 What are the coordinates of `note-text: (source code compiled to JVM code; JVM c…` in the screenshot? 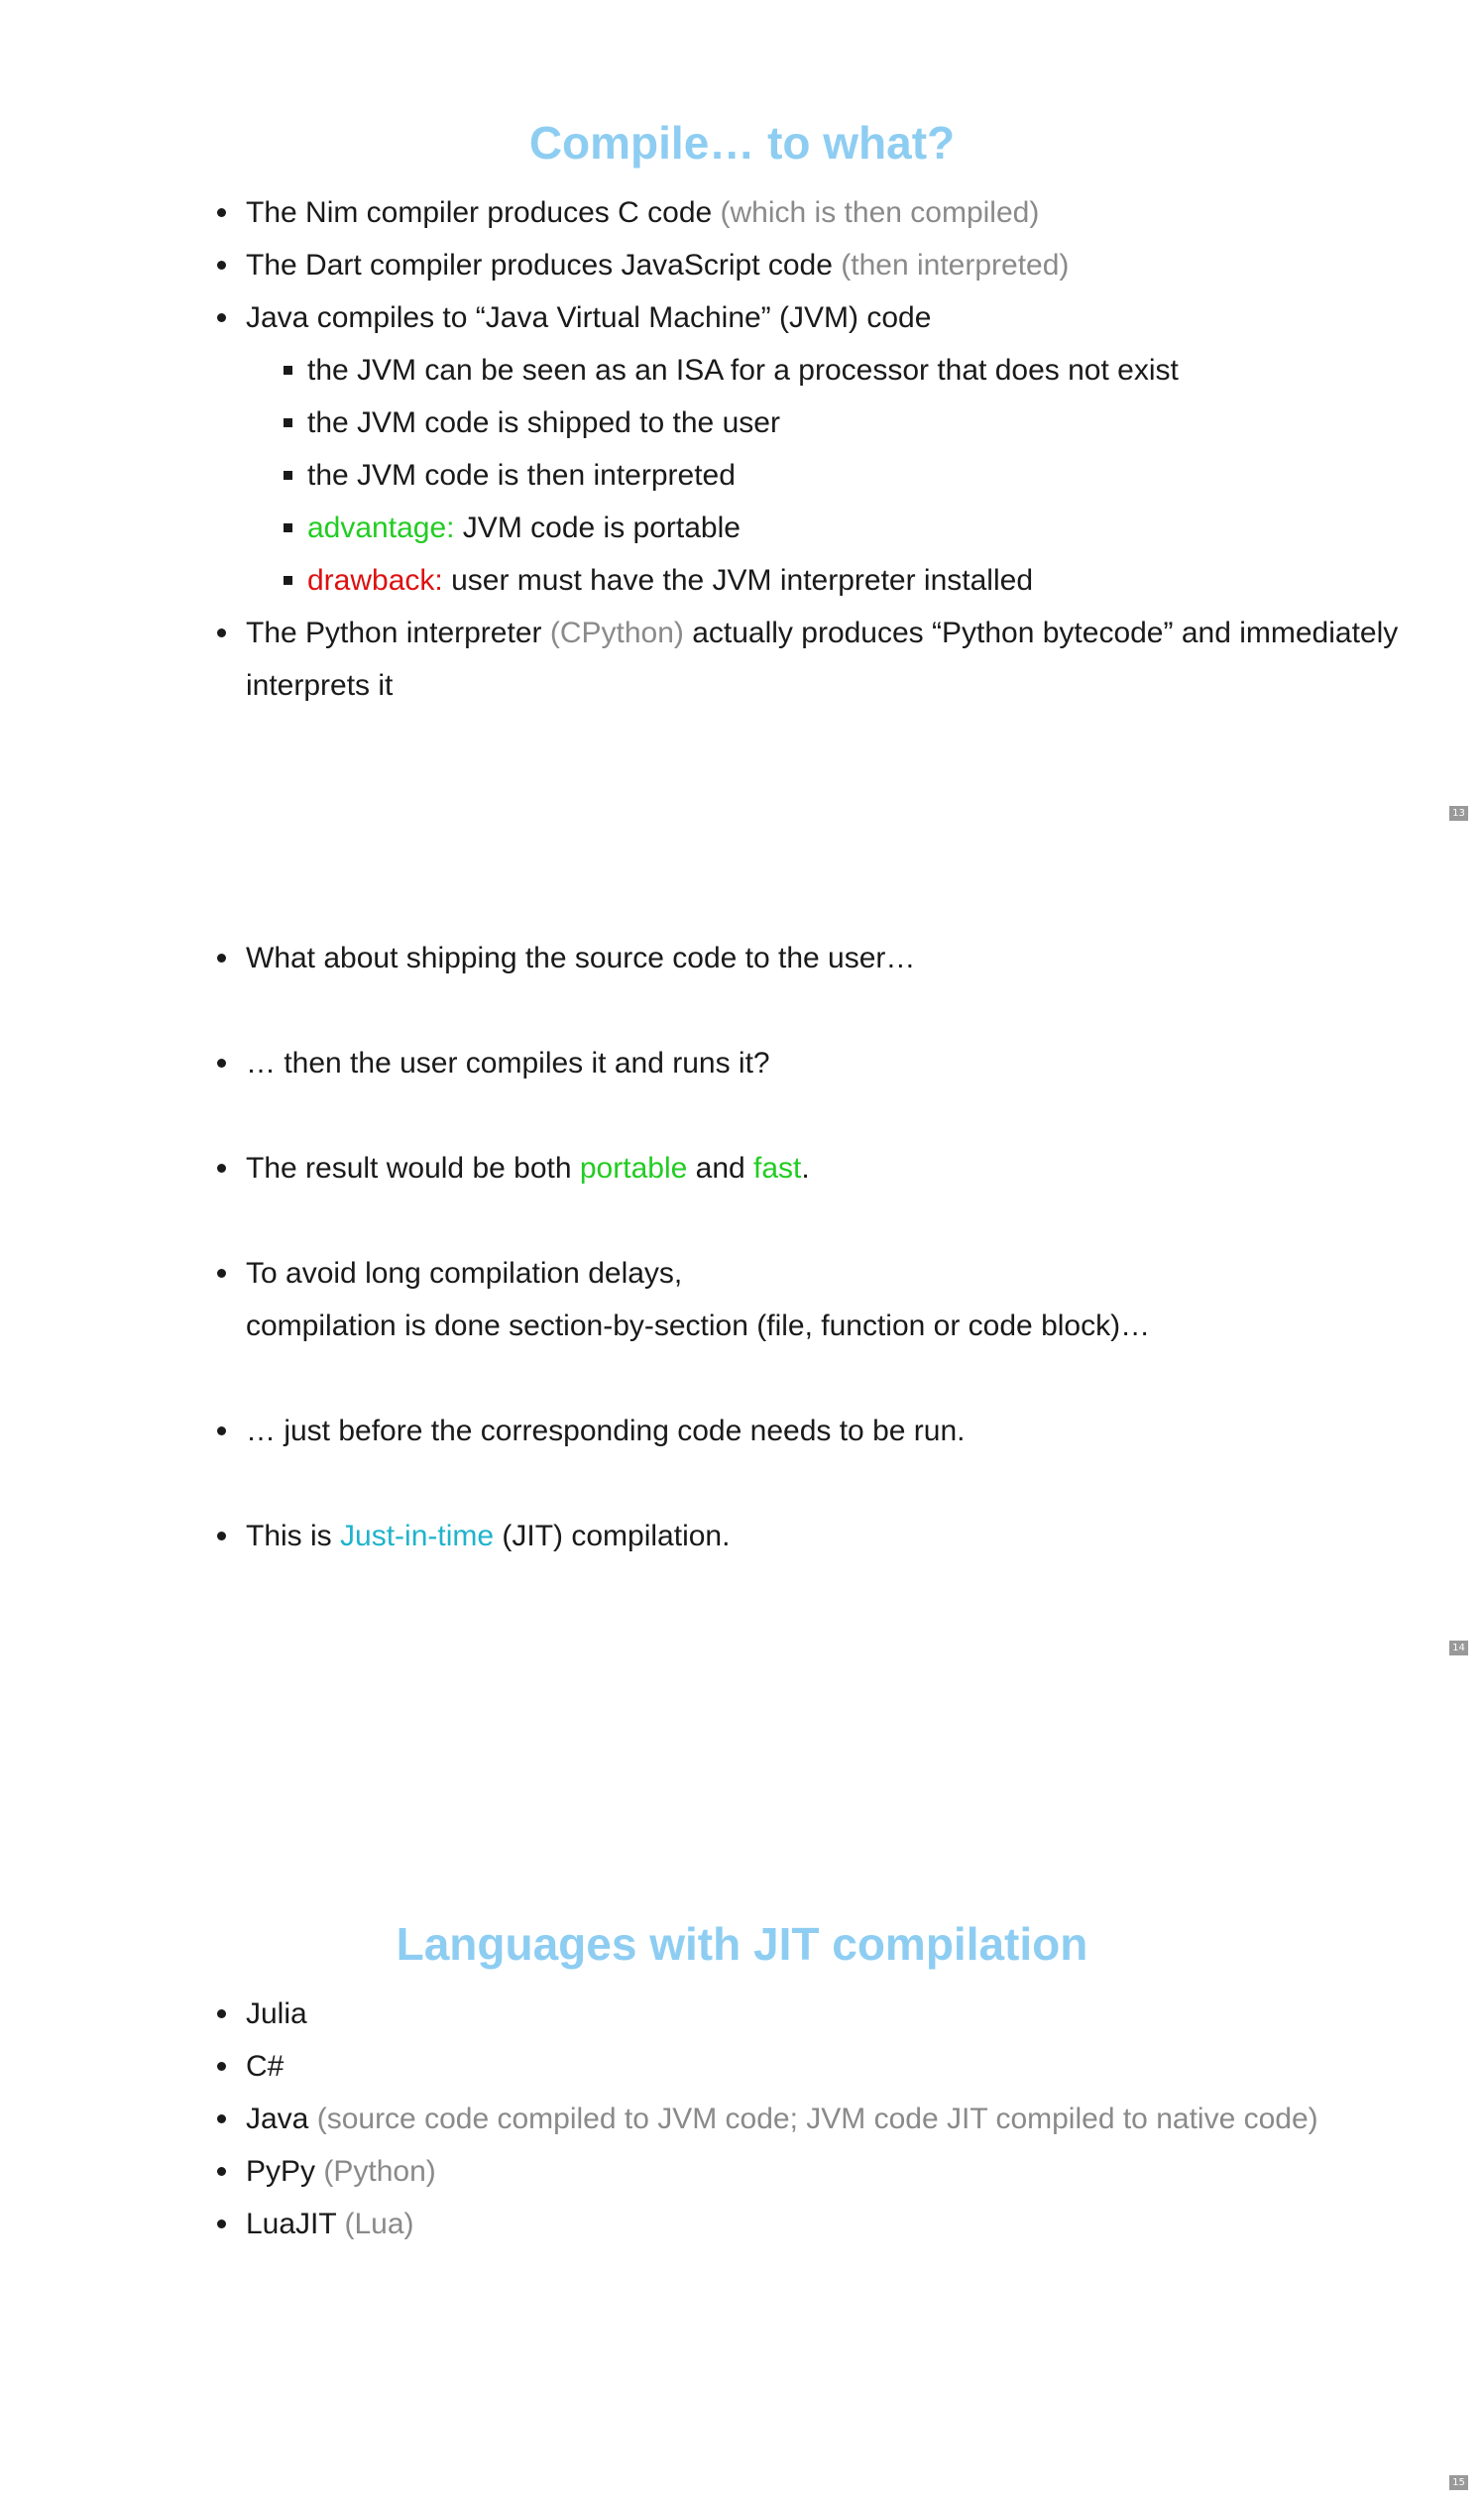 It's located at (813, 2119).